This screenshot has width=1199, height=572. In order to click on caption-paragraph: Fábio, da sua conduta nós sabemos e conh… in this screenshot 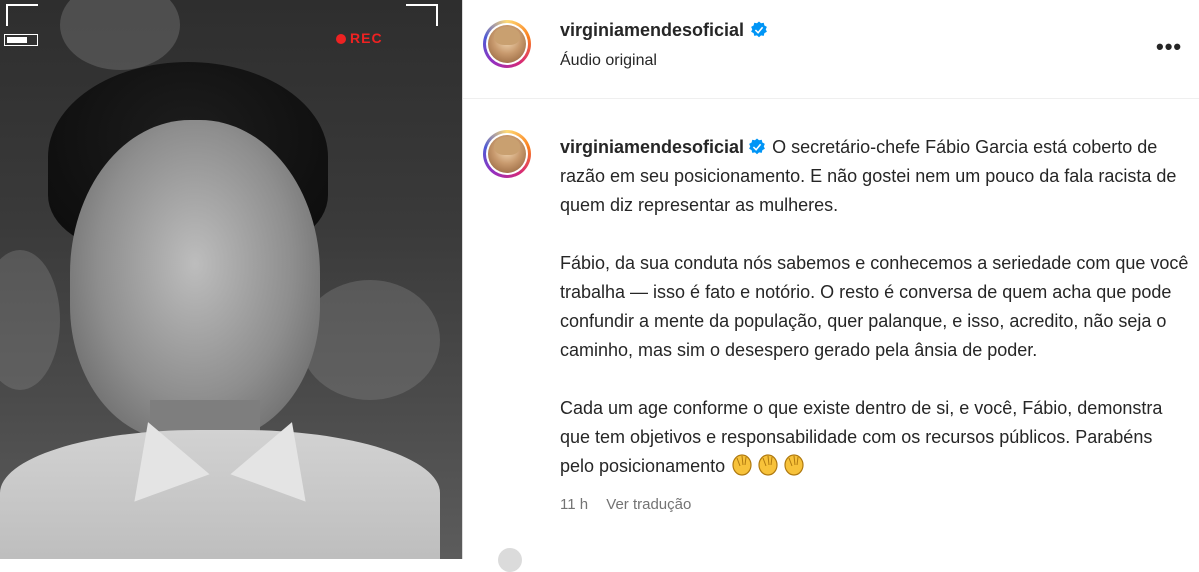, I will do `click(874, 306)`.